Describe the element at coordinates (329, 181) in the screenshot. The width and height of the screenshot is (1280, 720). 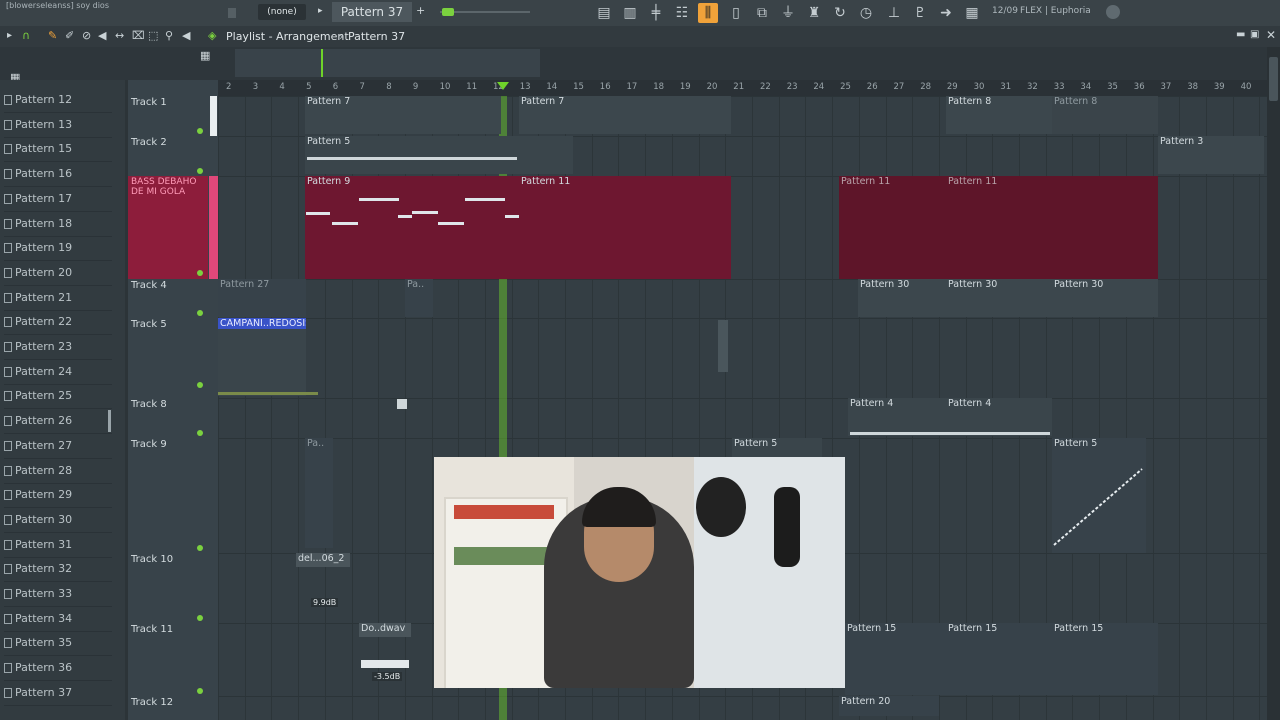
I see `clip-label: Pattern 9` at that location.